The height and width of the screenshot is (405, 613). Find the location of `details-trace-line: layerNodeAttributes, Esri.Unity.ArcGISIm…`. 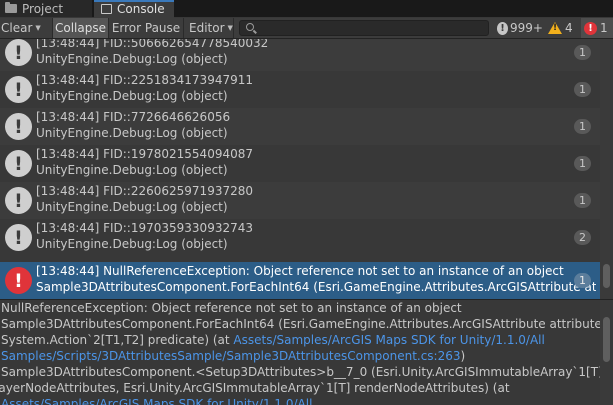

details-trace-line: layerNodeAttributes, Esri.Unity.ArcGISIm… is located at coordinates (255, 388).